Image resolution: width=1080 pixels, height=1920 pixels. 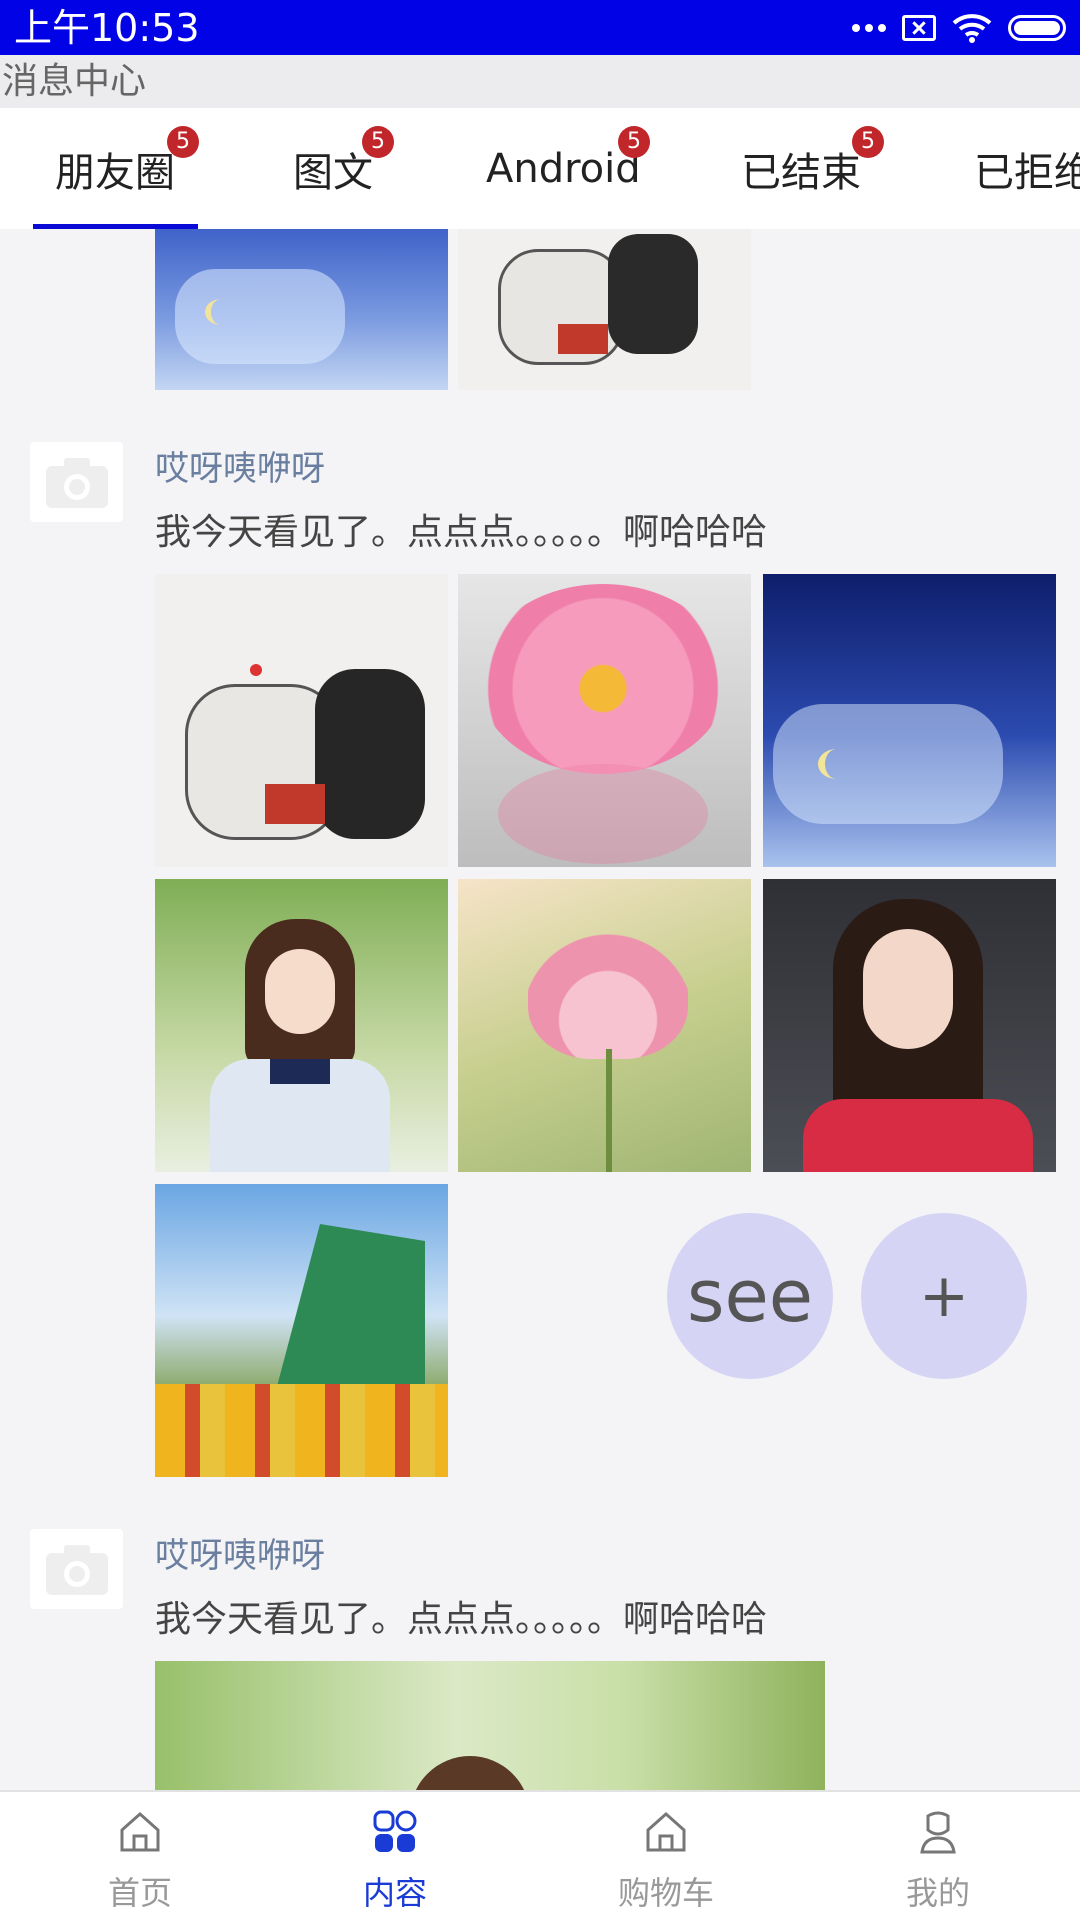 What do you see at coordinates (490, 1725) in the screenshot?
I see `photo-girl-leaves` at bounding box center [490, 1725].